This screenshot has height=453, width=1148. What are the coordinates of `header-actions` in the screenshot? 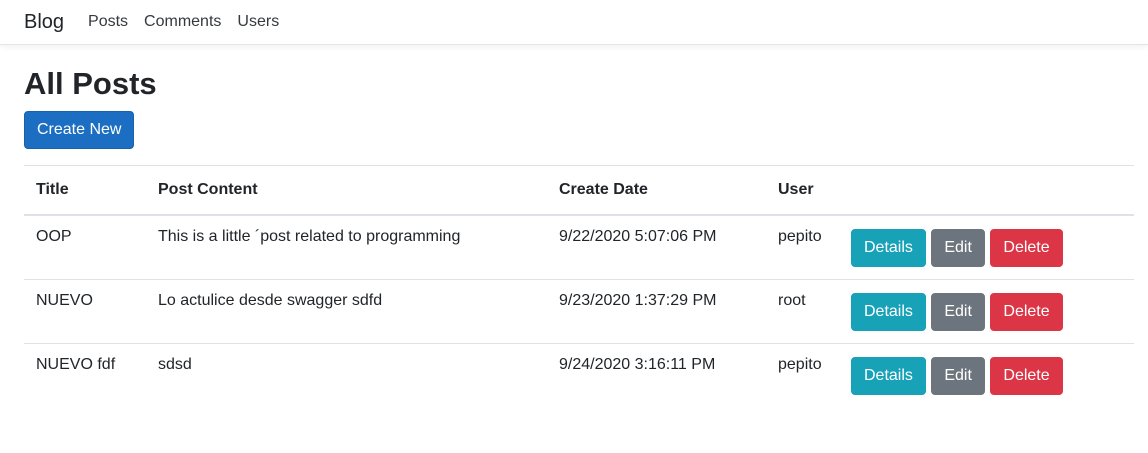 It's located at (992, 190).